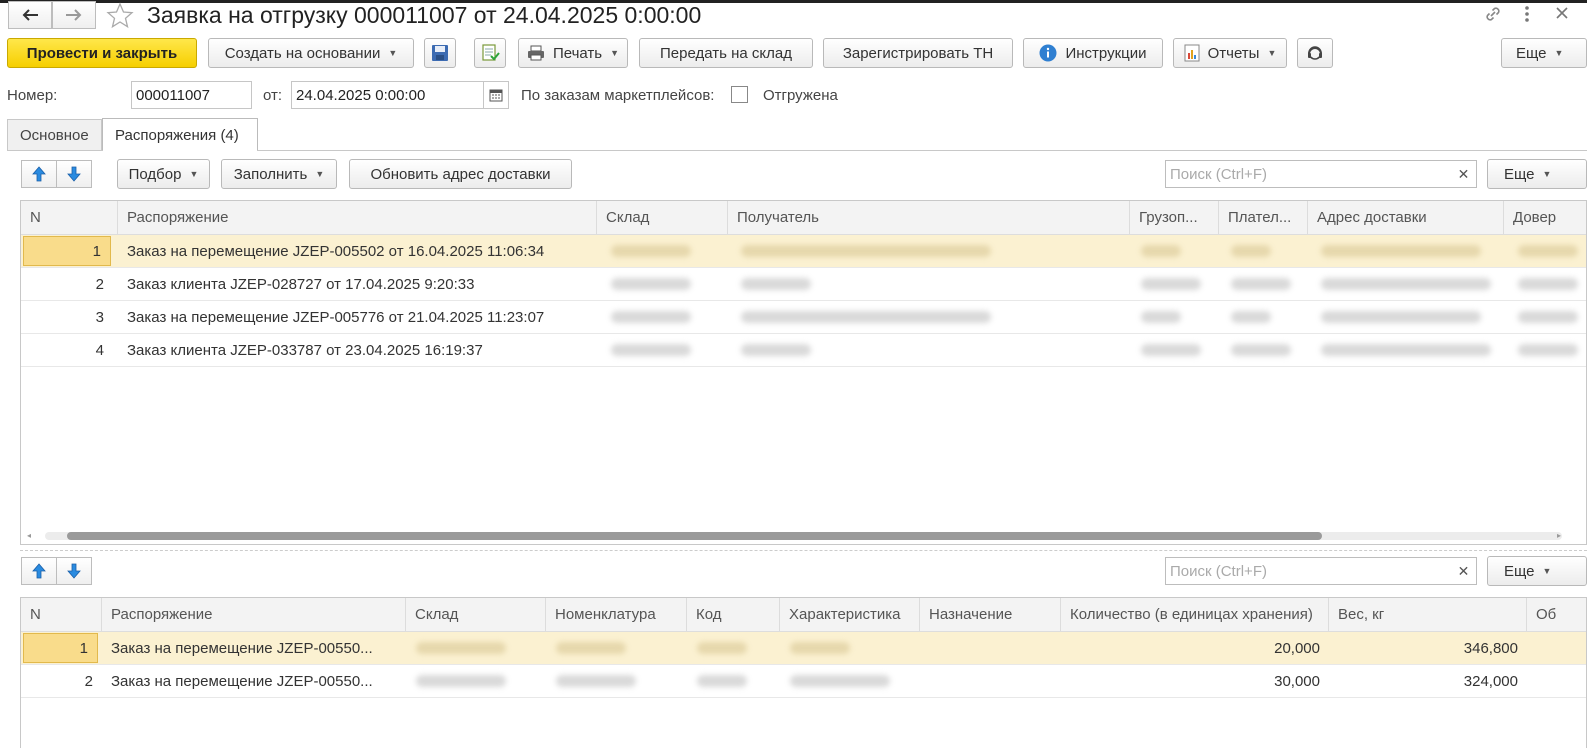 The width and height of the screenshot is (1587, 748). Describe the element at coordinates (163, 174) in the screenshot. I see `selection-button: Подбор ▼` at that location.